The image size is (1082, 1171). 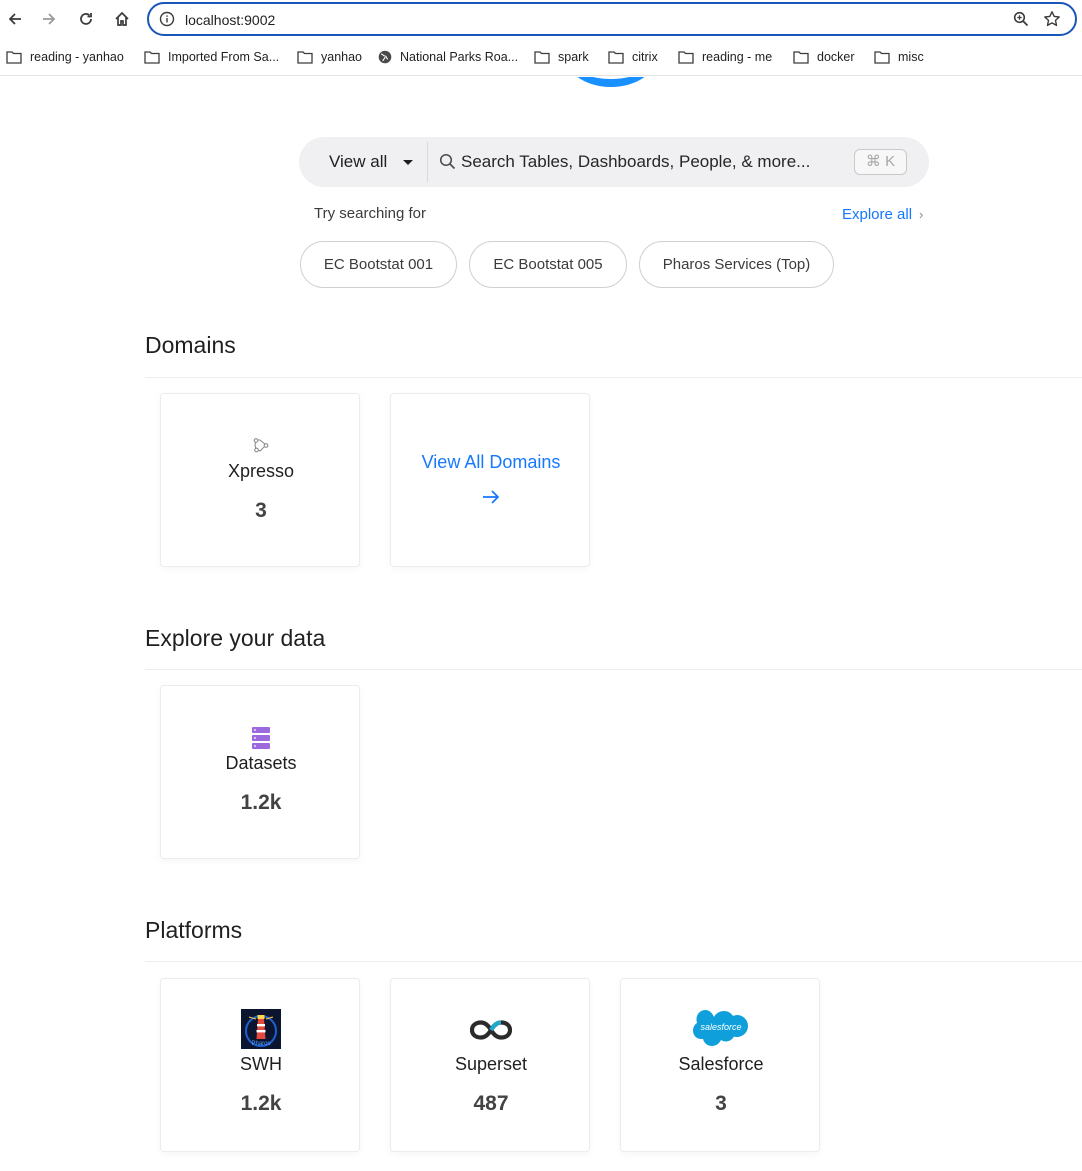 What do you see at coordinates (261, 1103) in the screenshot?
I see `platform-count: 1.2k` at bounding box center [261, 1103].